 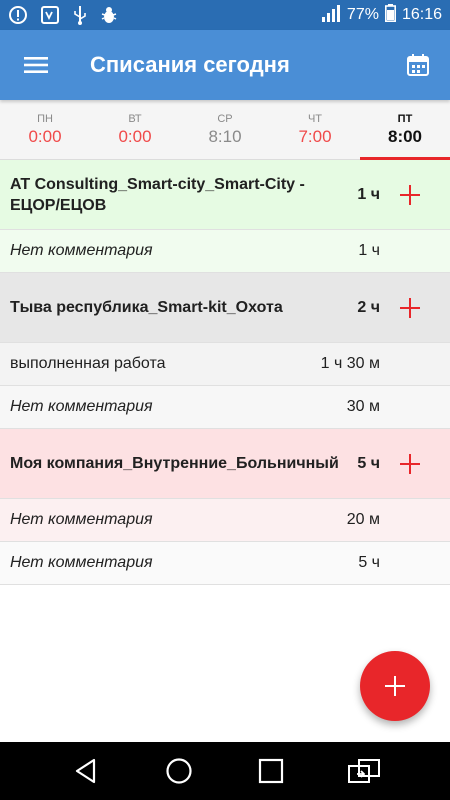 What do you see at coordinates (109, 15) in the screenshot?
I see `bug-icon` at bounding box center [109, 15].